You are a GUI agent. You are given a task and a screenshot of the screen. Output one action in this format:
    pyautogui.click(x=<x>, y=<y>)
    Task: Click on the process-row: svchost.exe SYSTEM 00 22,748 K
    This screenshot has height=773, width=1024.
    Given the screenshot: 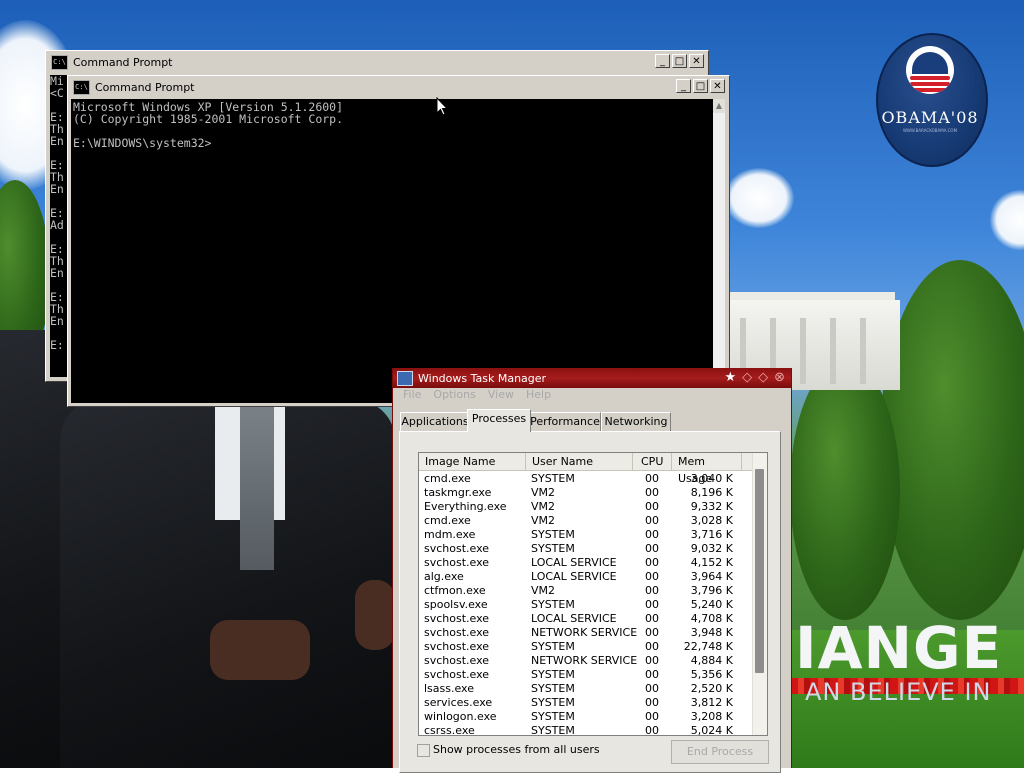 What is the action you would take?
    pyautogui.click(x=587, y=647)
    